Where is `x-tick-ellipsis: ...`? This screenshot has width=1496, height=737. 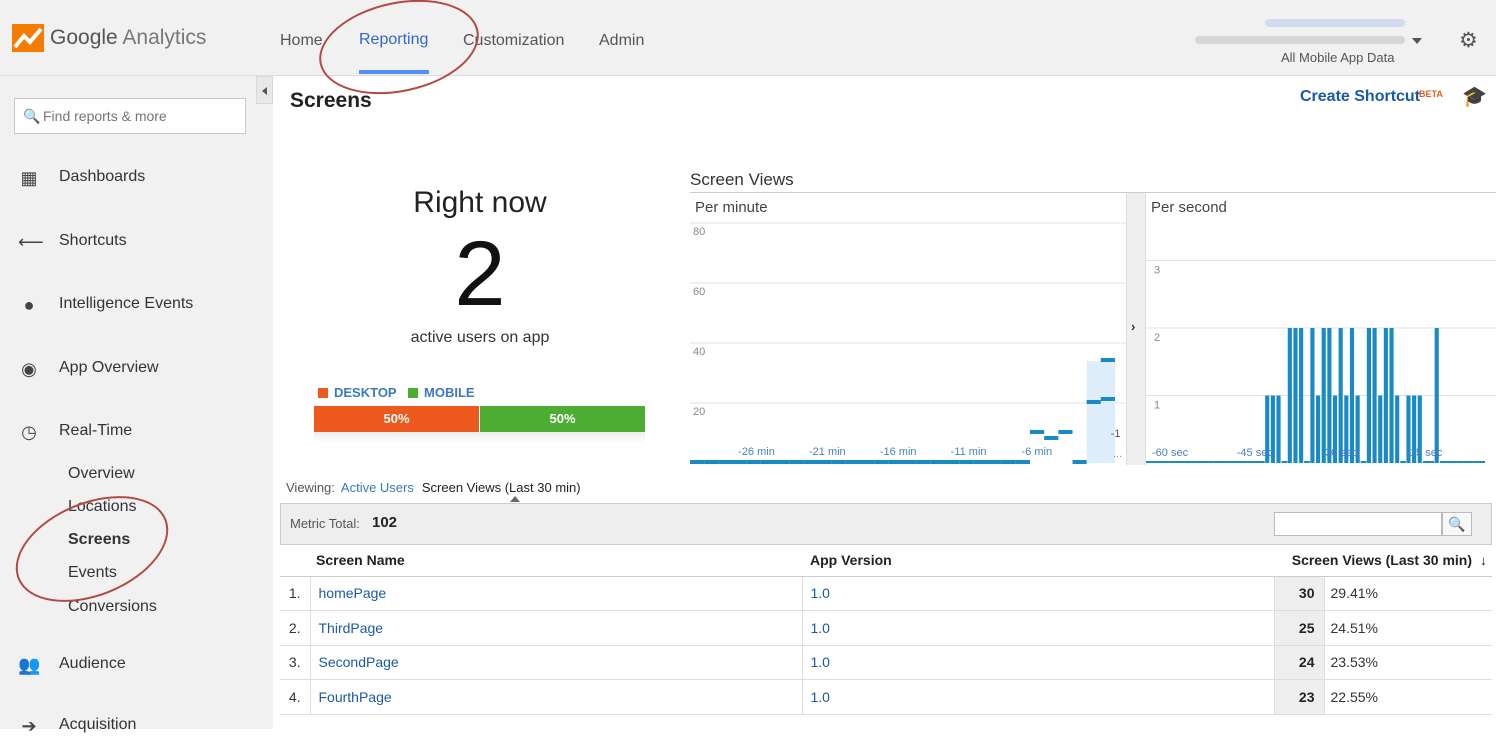 x-tick-ellipsis: ... is located at coordinates (1117, 454).